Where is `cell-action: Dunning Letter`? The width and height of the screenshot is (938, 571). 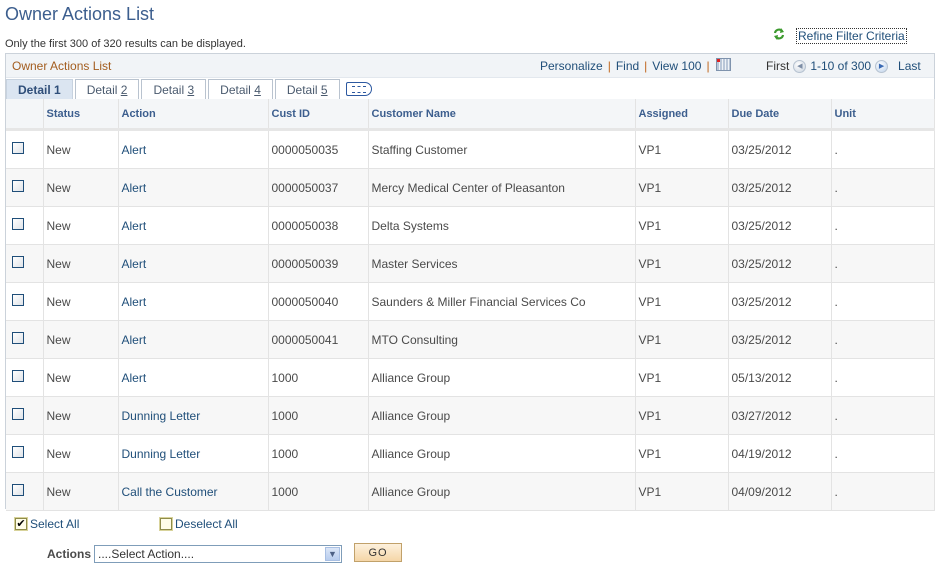
cell-action: Dunning Letter is located at coordinates (193, 453).